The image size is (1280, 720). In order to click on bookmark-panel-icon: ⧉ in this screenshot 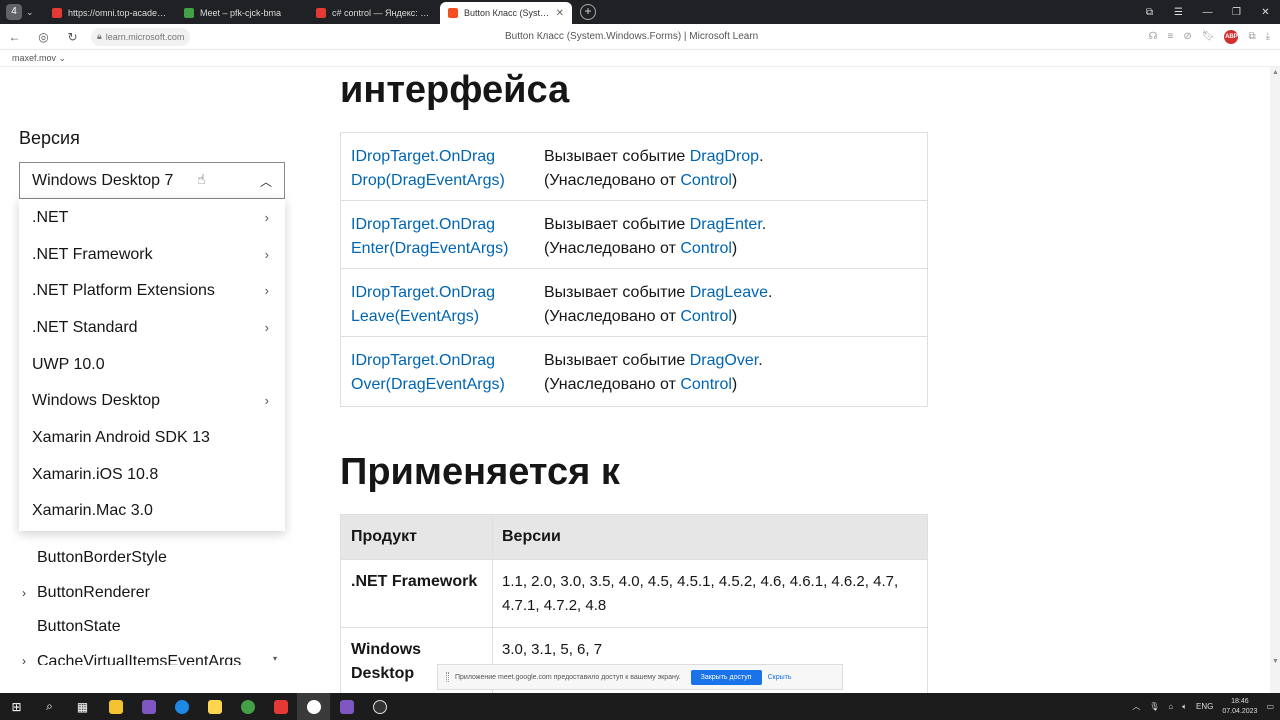, I will do `click(1149, 12)`.